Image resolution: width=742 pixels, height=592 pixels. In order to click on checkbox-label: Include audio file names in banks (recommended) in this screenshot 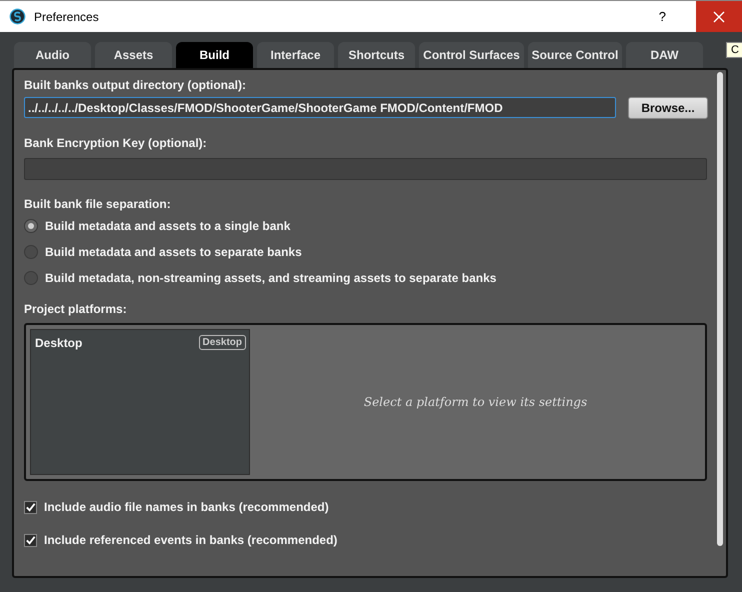, I will do `click(186, 507)`.